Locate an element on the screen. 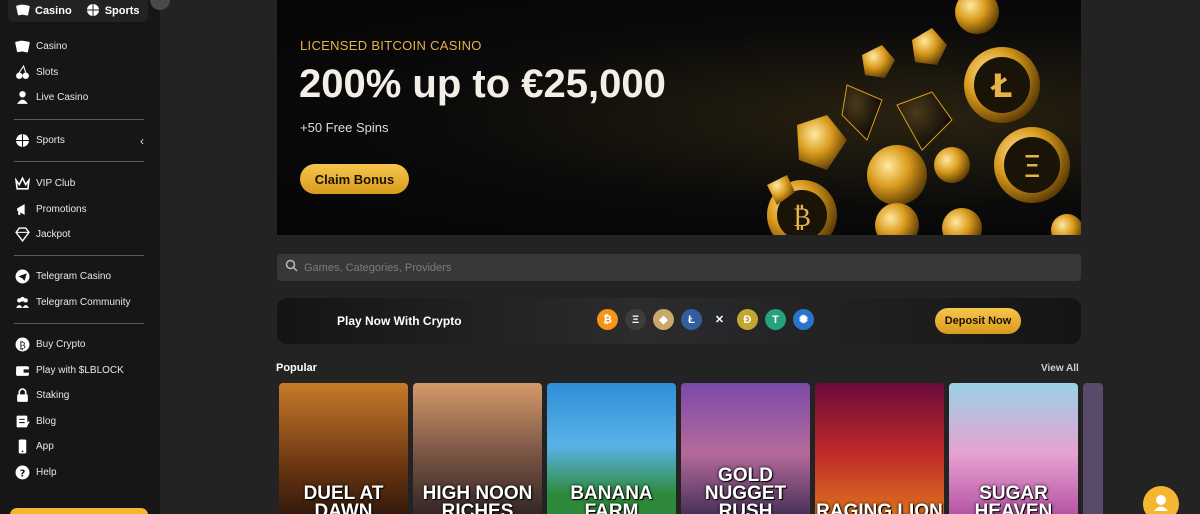  game-tile: RAGING LION is located at coordinates (879, 448).